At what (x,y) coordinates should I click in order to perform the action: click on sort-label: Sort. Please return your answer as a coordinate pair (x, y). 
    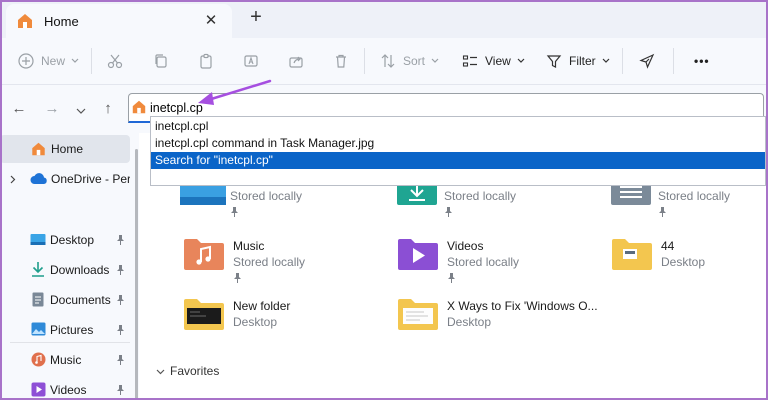
    Looking at the image, I should click on (414, 61).